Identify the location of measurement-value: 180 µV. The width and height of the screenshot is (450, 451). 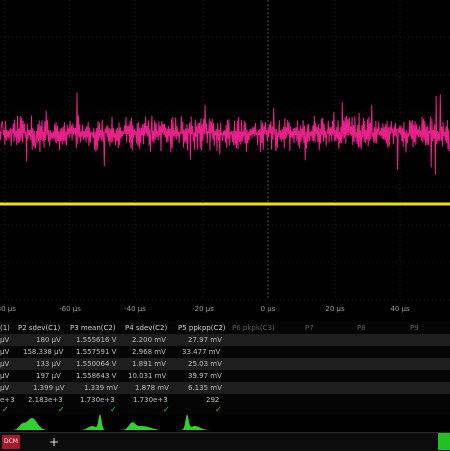
(48, 340).